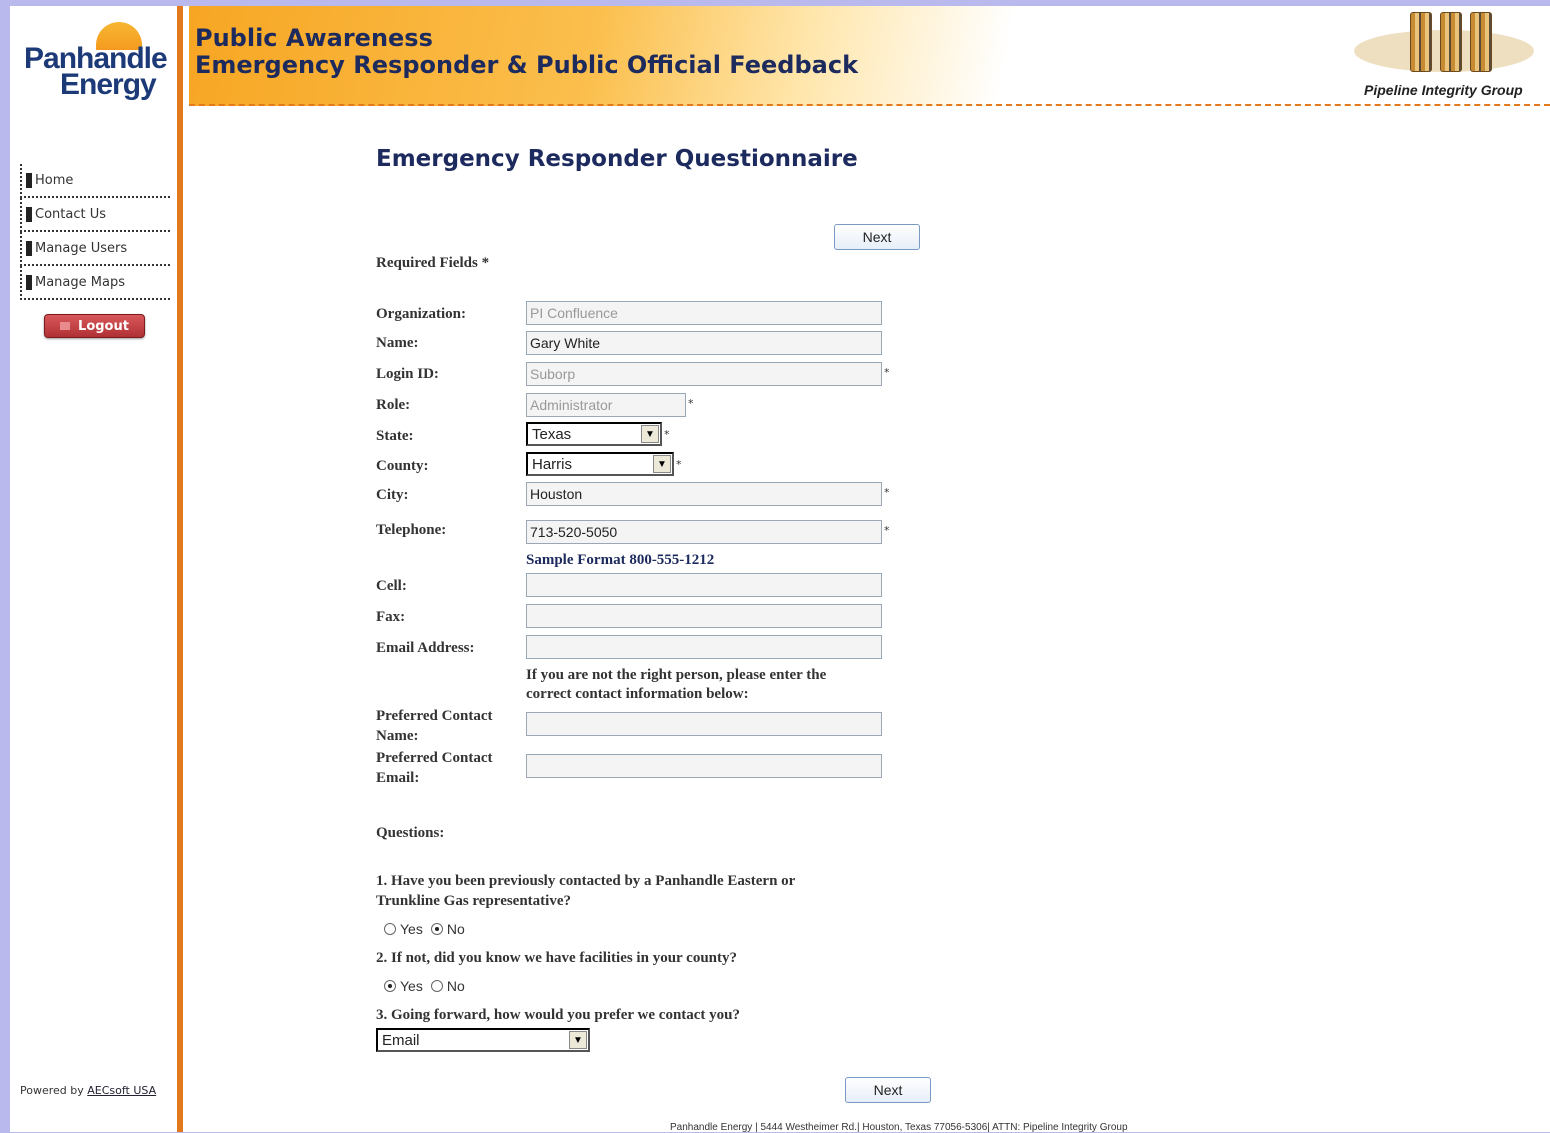 The width and height of the screenshot is (1550, 1133). Describe the element at coordinates (600, 464) in the screenshot. I see `county-select: Harris ▼` at that location.